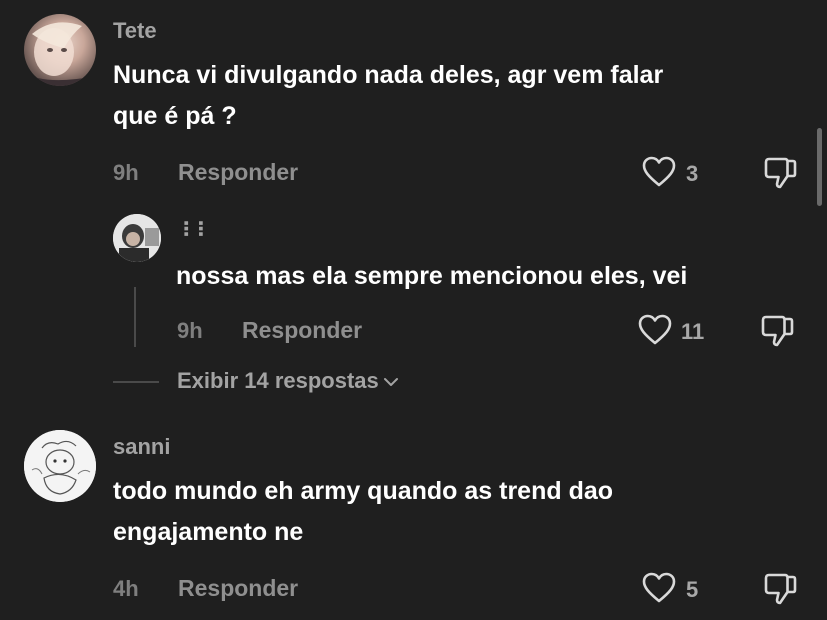 The image size is (827, 620). Describe the element at coordinates (190, 330) in the screenshot. I see `reply-timestamp: 9h` at that location.